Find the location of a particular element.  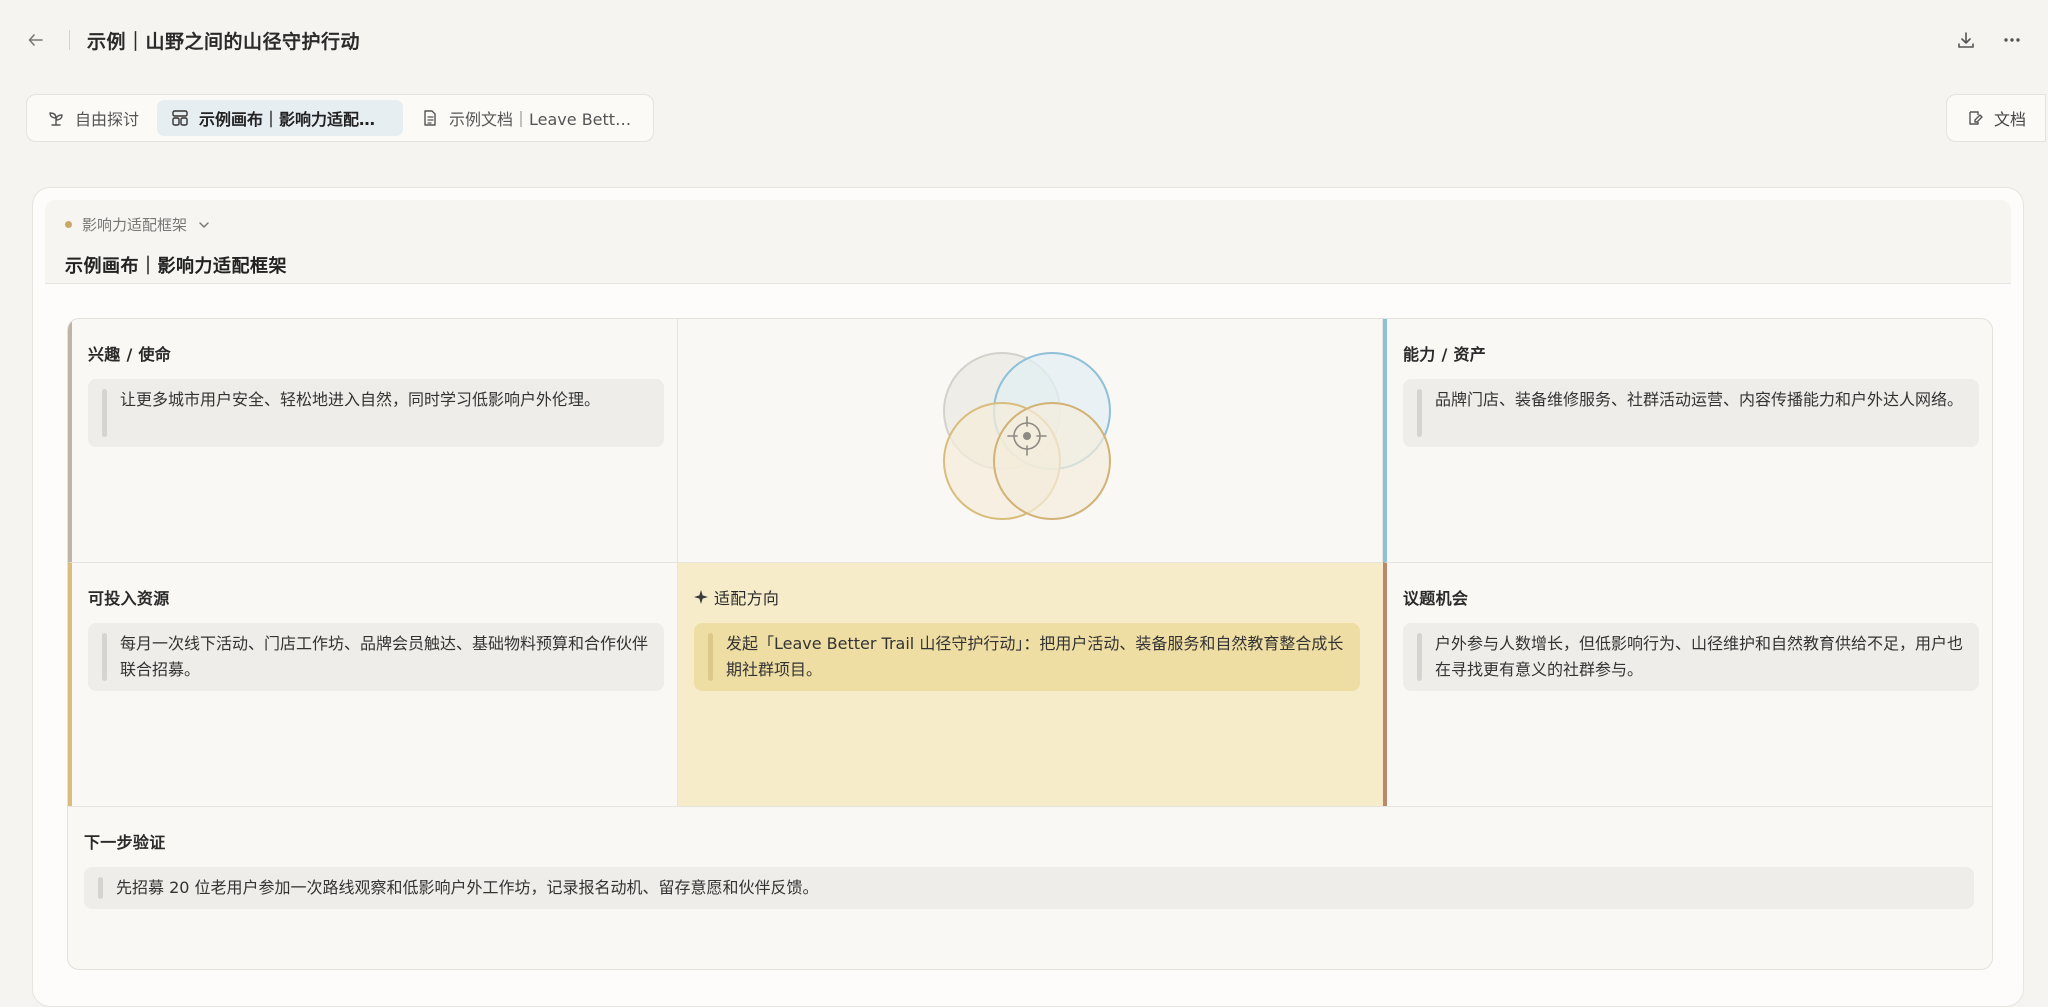

venn-diagram-icon is located at coordinates (1027, 436).